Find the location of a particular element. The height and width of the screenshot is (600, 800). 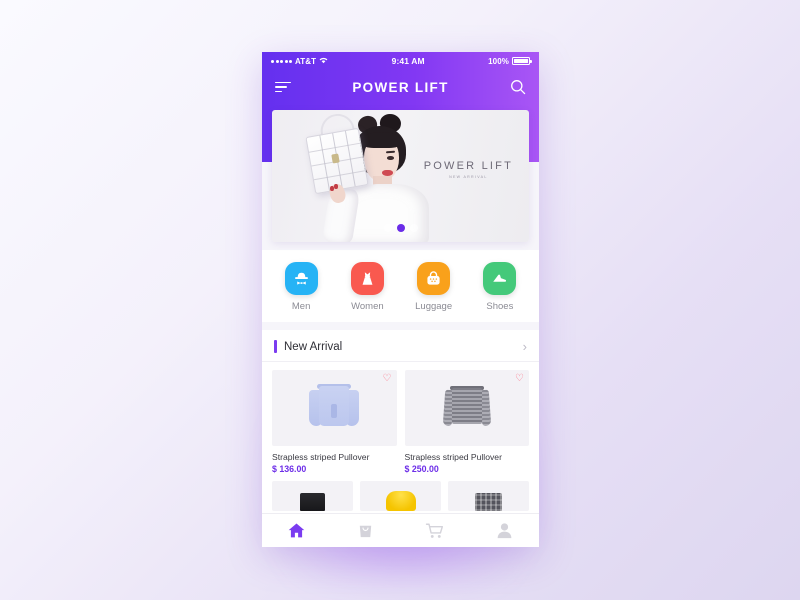

handbag-icon is located at coordinates (434, 278).